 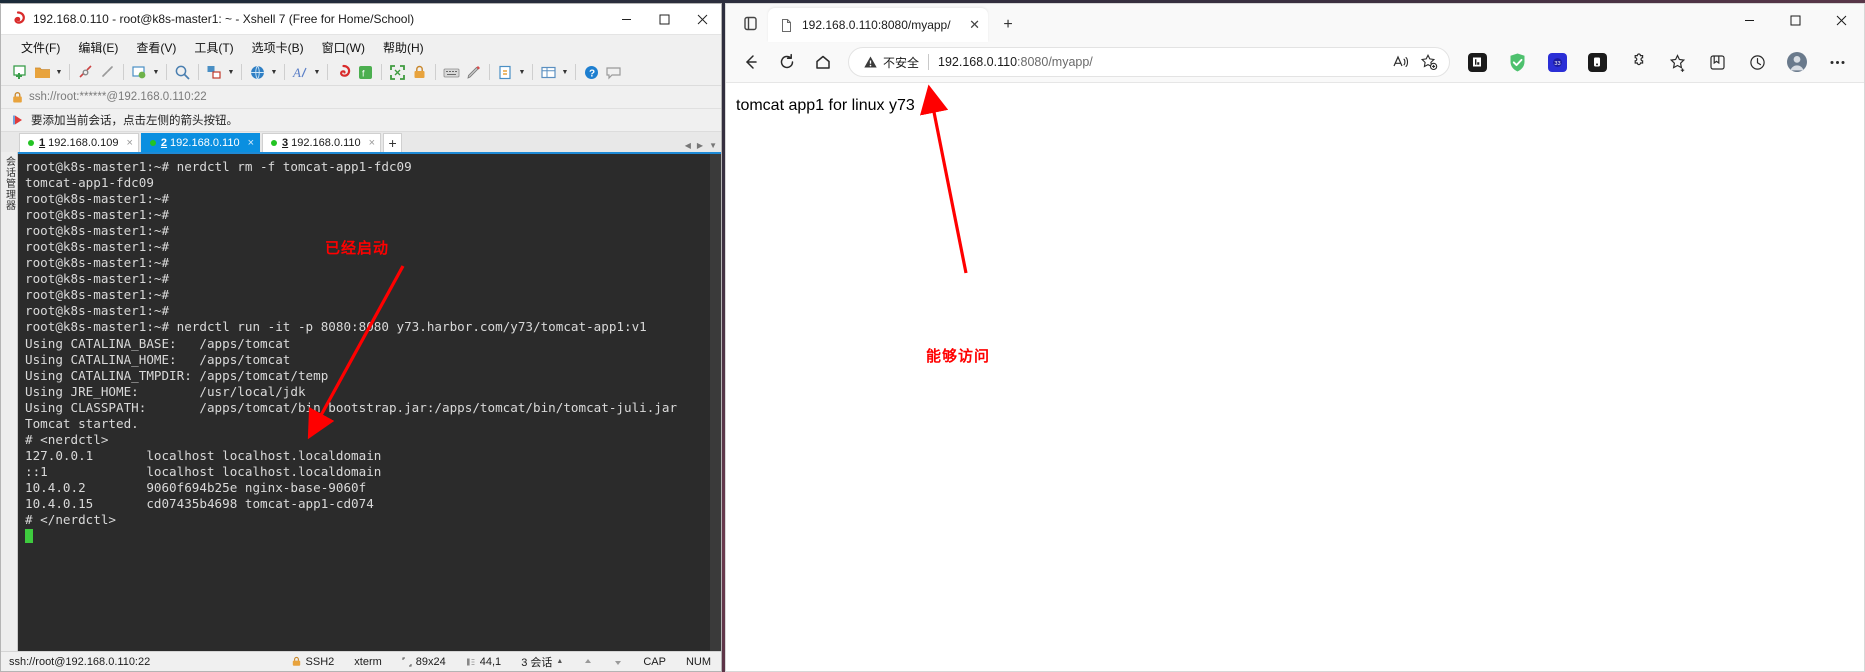 I want to click on address-bar: 不安全 192.168.0.110:8080/myapp/, so click(x=1149, y=62).